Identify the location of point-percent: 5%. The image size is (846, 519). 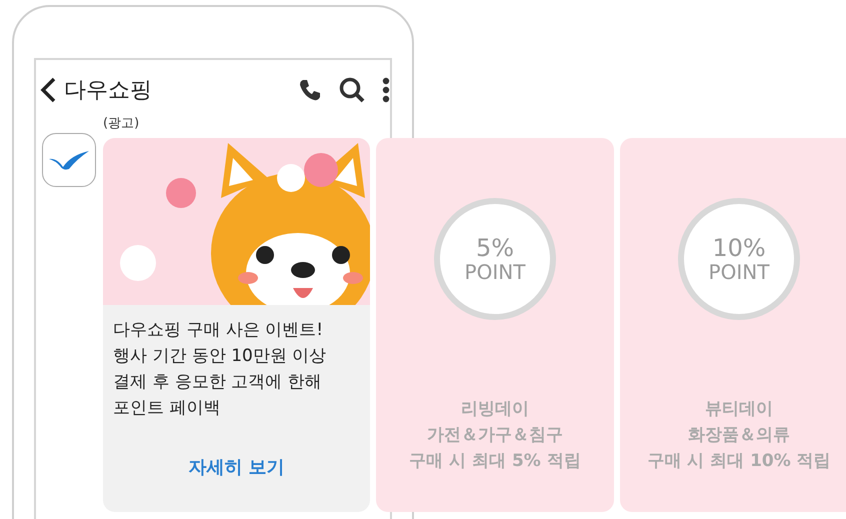
(495, 248).